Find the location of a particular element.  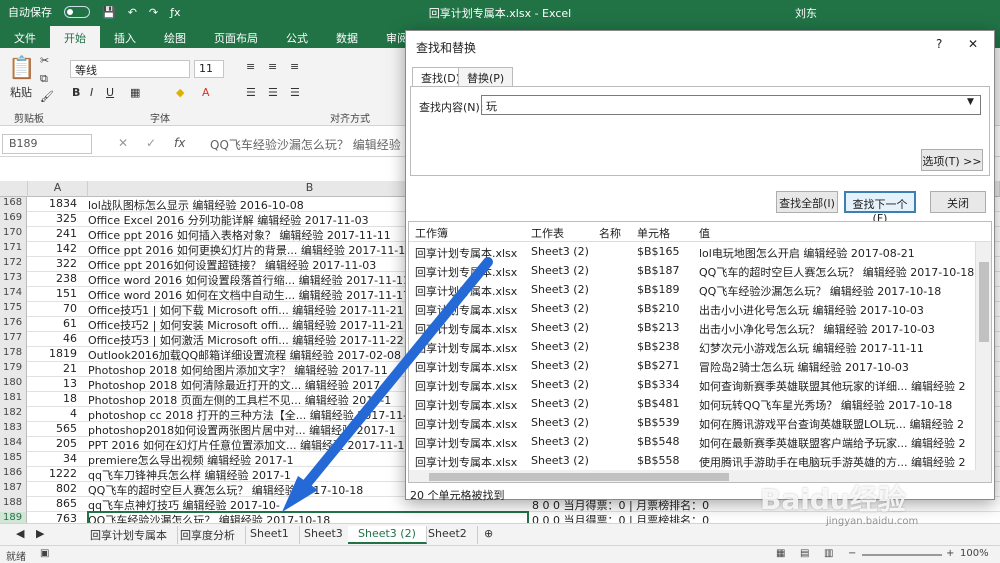

row-header: 169 is located at coordinates (13, 219).